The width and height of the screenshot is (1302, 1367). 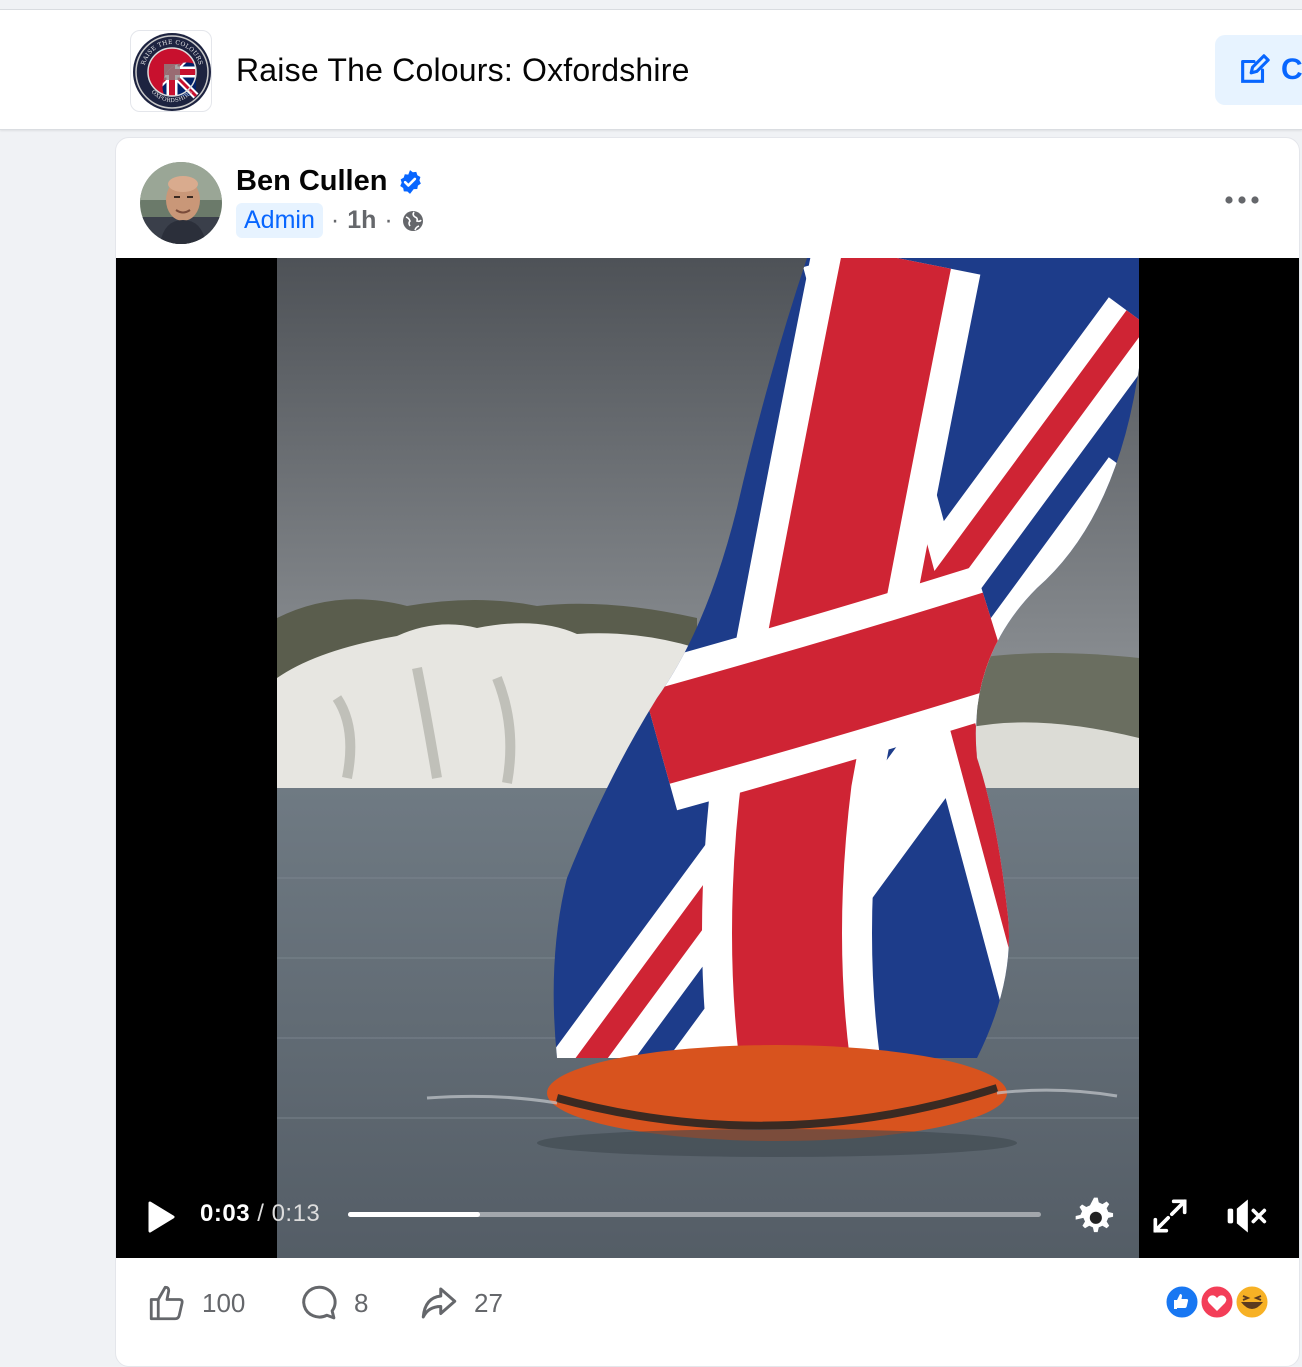 I want to click on like-button: 100, so click(x=195, y=1303).